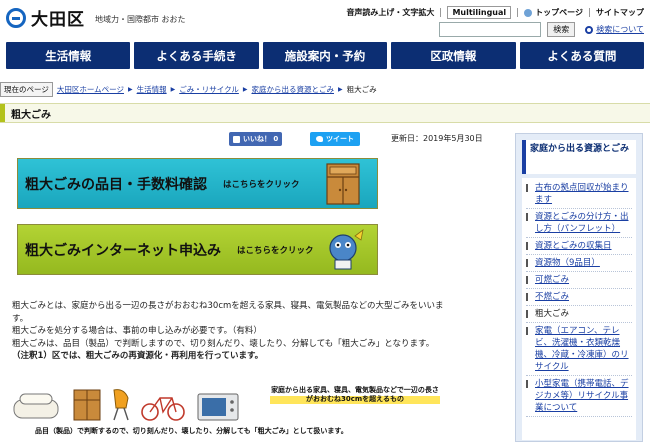 The height and width of the screenshot is (442, 650). Describe the element at coordinates (567, 263) in the screenshot. I see `sidebar-item-label: 資源物（9品目）` at that location.